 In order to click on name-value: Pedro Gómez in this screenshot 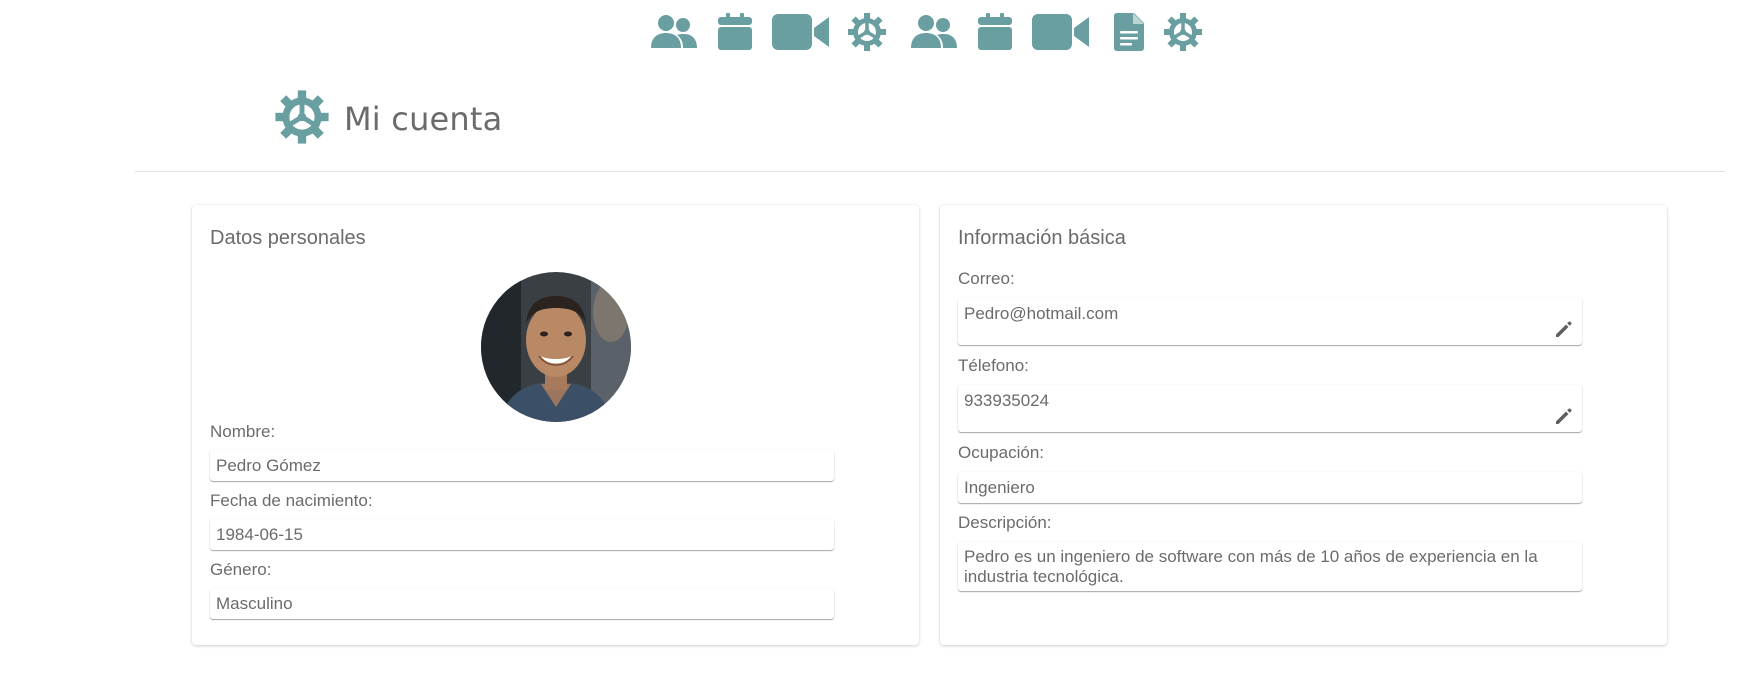, I will do `click(268, 465)`.